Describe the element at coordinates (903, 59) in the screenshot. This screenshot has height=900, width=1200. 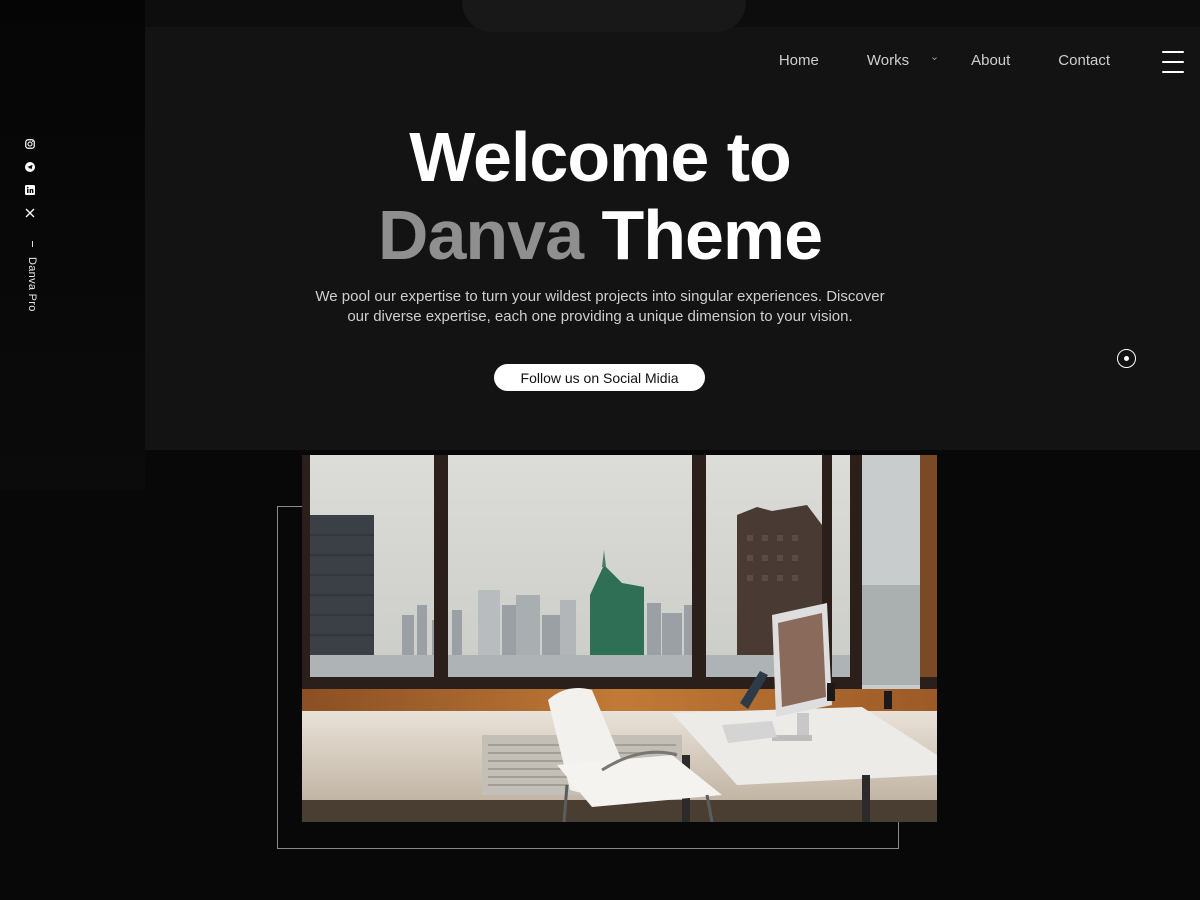
I see `nav-works: Works` at that location.